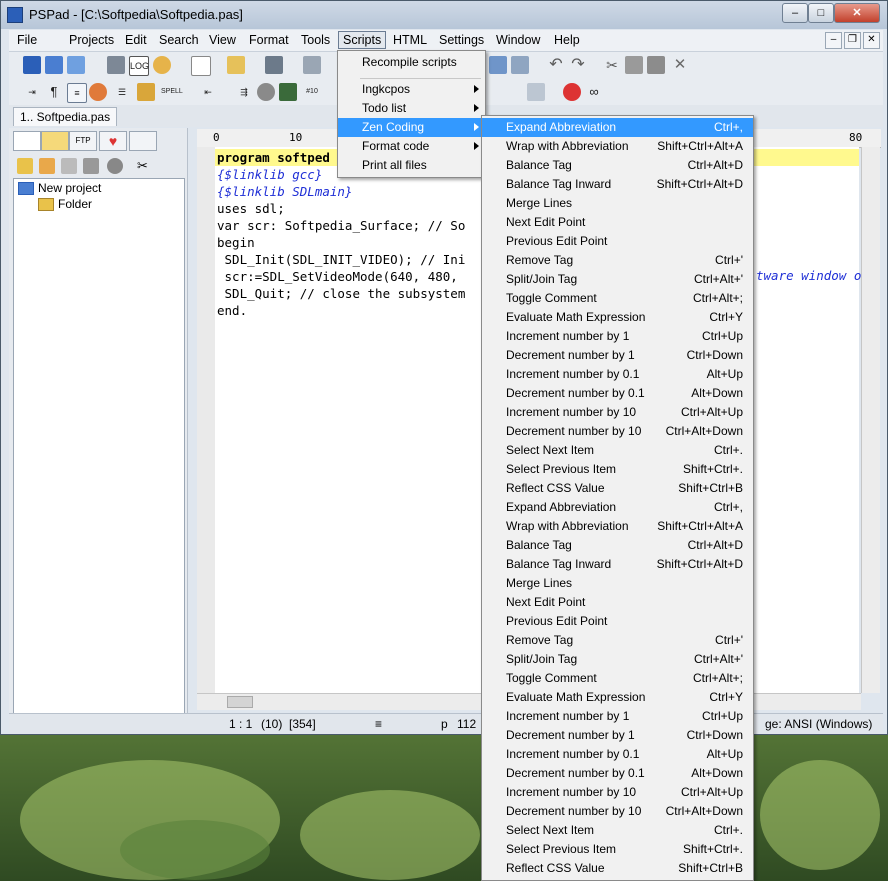 Image resolution: width=888 pixels, height=881 pixels. What do you see at coordinates (139, 66) in the screenshot?
I see `log-icon: LOG` at bounding box center [139, 66].